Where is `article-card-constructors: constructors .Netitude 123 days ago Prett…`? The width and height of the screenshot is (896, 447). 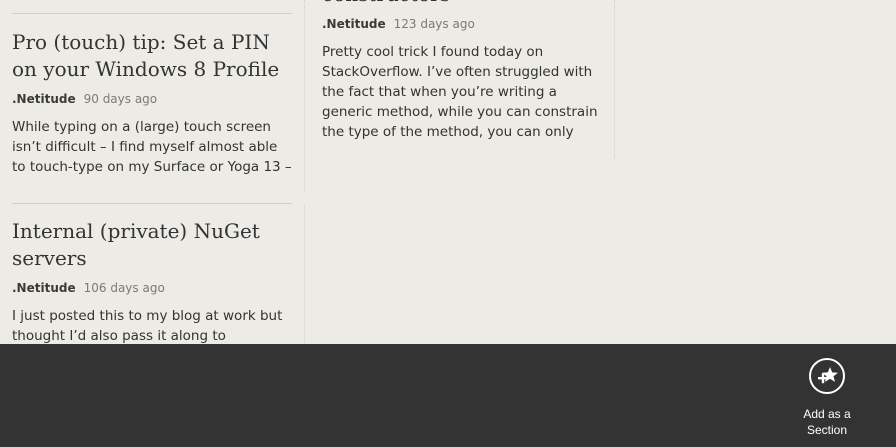
article-card-constructors: constructors .Netitude 123 days ago Prett… is located at coordinates (464, 71).